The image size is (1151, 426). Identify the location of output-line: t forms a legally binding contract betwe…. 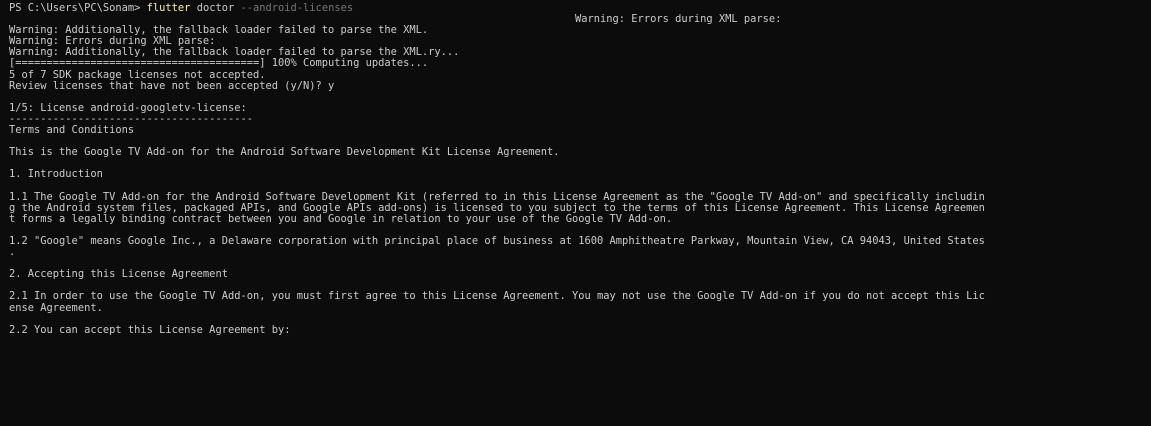
(341, 219).